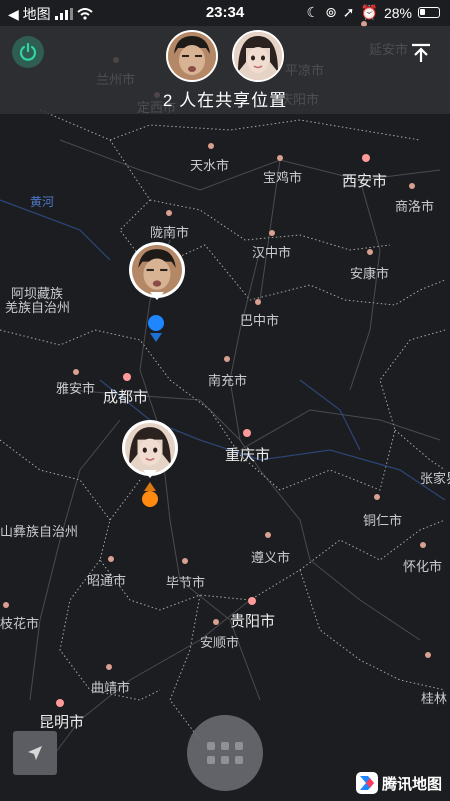 The image size is (450, 801). I want to click on orientation-lock-icon: ⊚, so click(331, 12).